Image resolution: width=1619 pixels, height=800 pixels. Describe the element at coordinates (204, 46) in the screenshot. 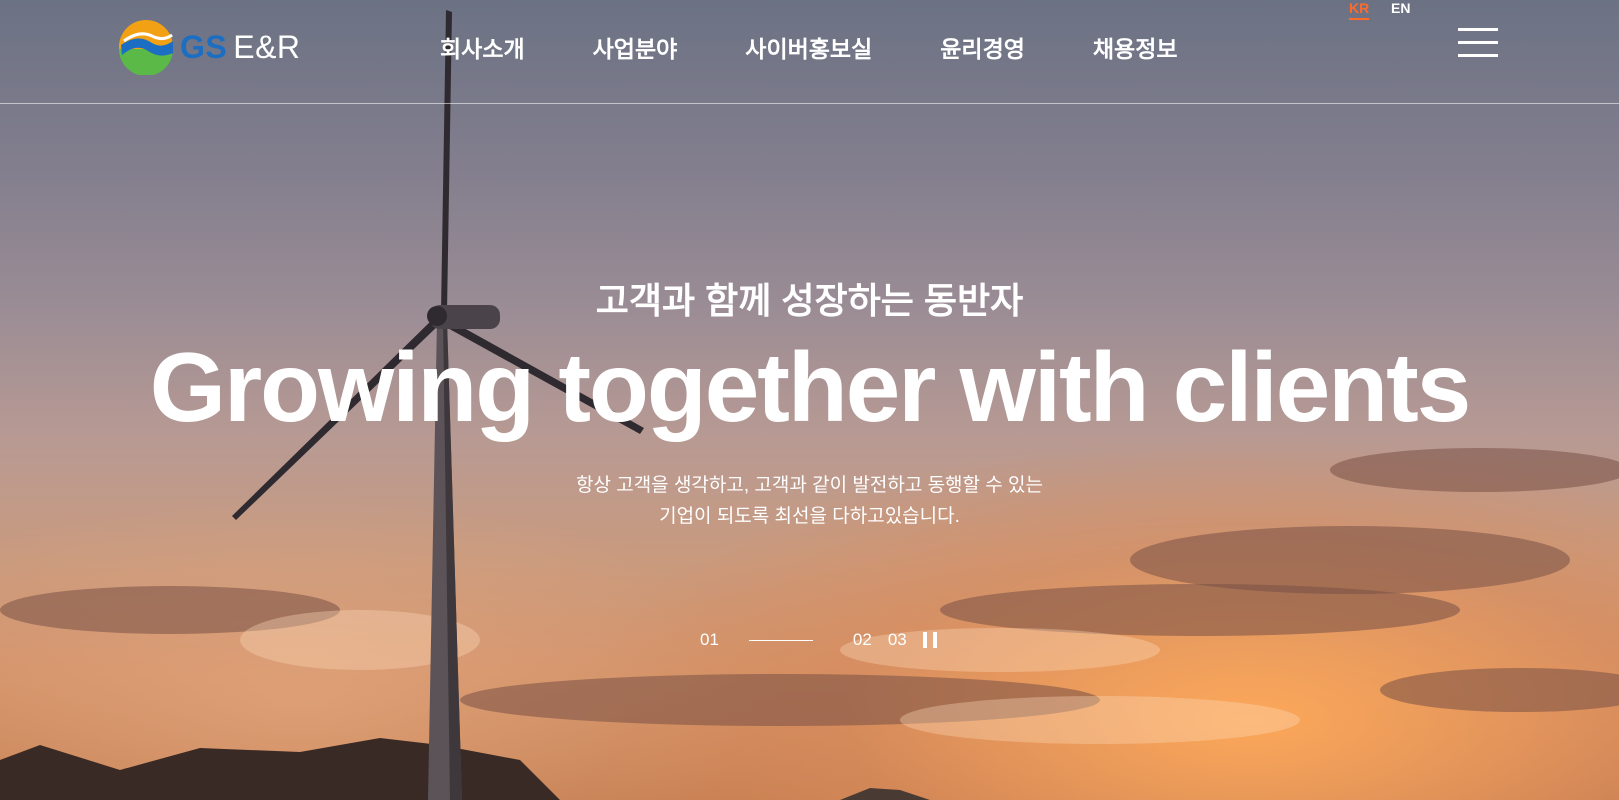

I see `logo-gs-text: GS` at that location.